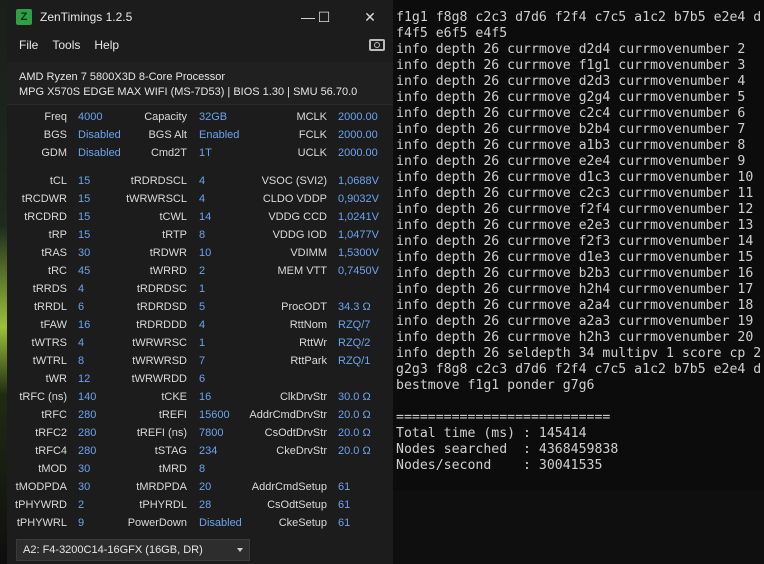 Image resolution: width=764 pixels, height=564 pixels. What do you see at coordinates (370, 17) in the screenshot?
I see `close-button: ✕` at bounding box center [370, 17].